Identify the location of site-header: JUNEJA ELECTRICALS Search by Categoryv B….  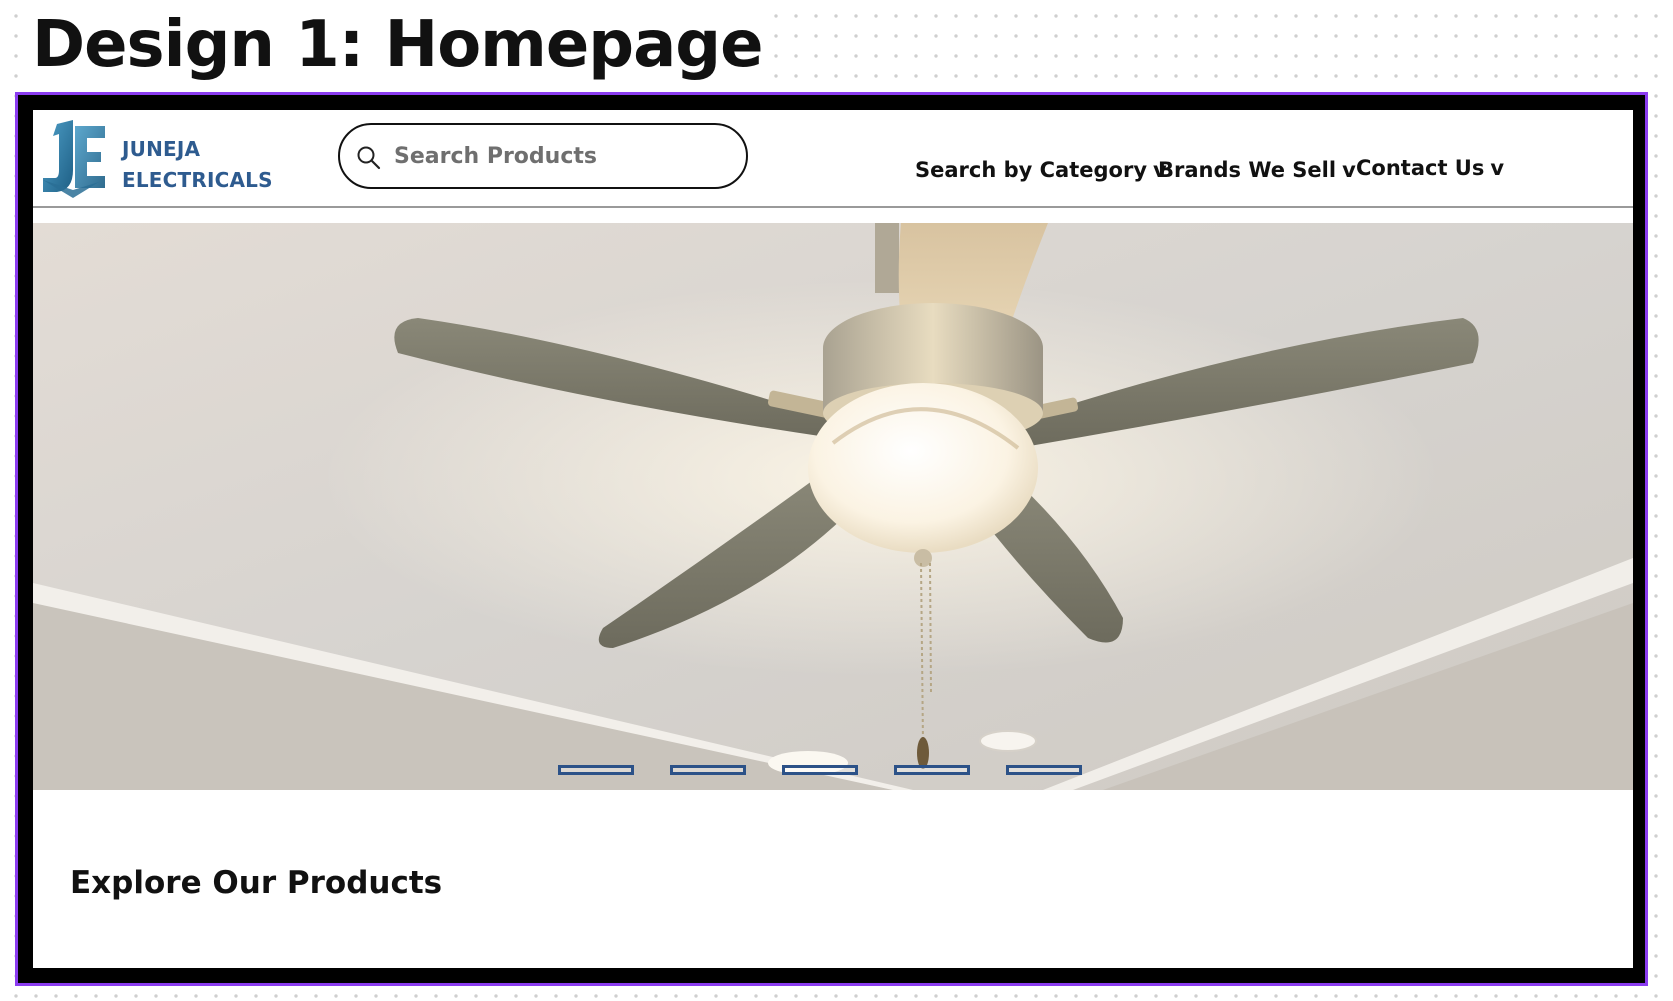
(833, 159).